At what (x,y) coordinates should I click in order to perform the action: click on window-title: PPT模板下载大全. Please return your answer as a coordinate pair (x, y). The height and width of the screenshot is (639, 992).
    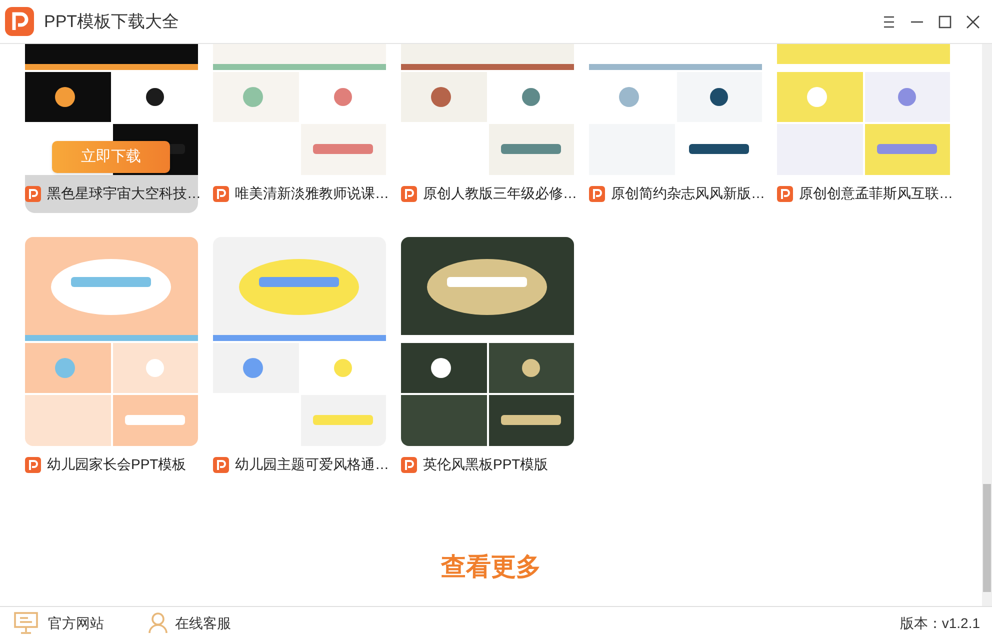
    Looking at the image, I should click on (112, 21).